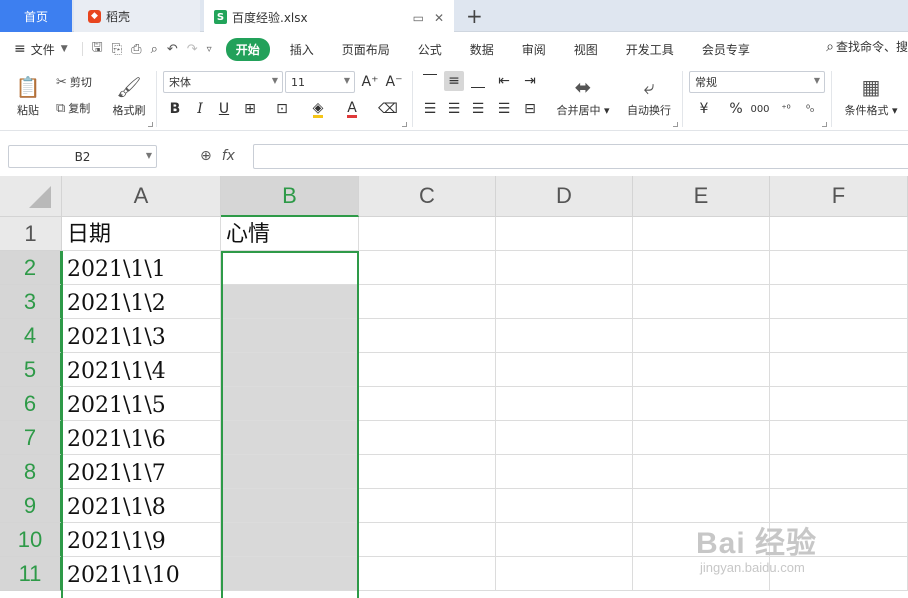  Describe the element at coordinates (427, 574) in the screenshot. I see `cell-C11` at that location.